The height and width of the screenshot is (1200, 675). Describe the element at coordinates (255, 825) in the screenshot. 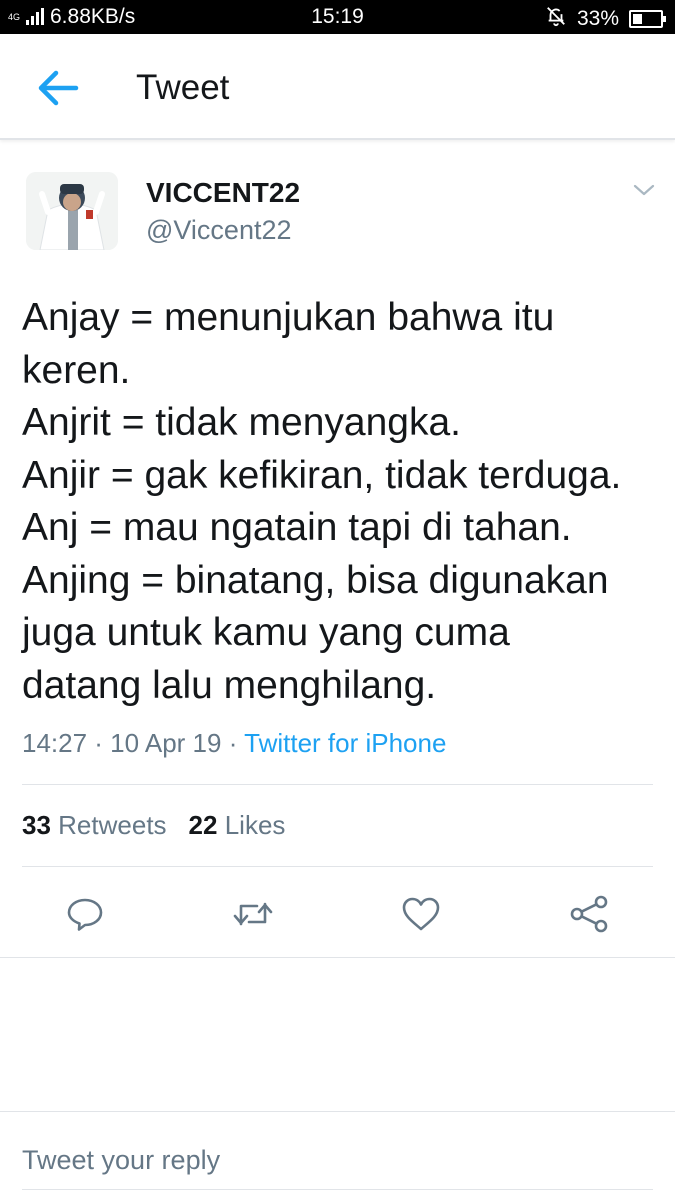

I see `like-label: Likes` at that location.